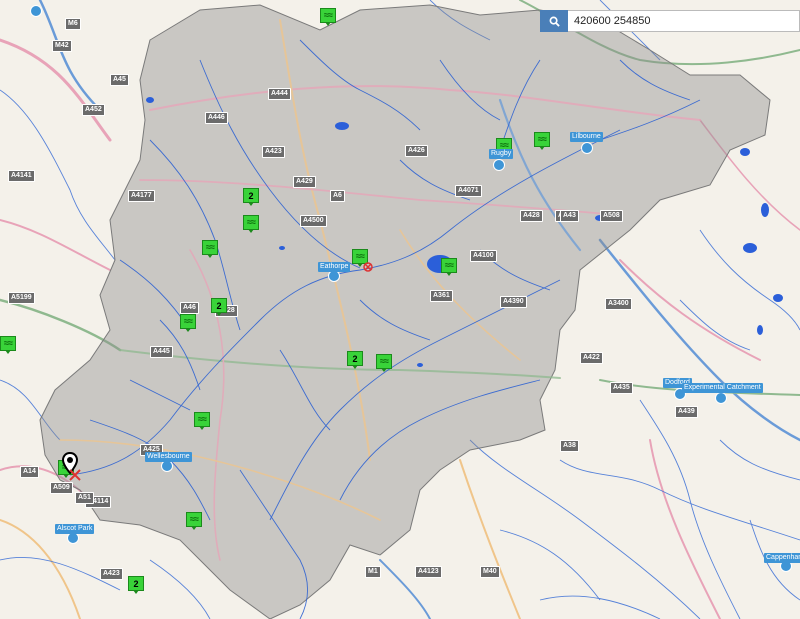  I want to click on road-label: A445, so click(161, 352).